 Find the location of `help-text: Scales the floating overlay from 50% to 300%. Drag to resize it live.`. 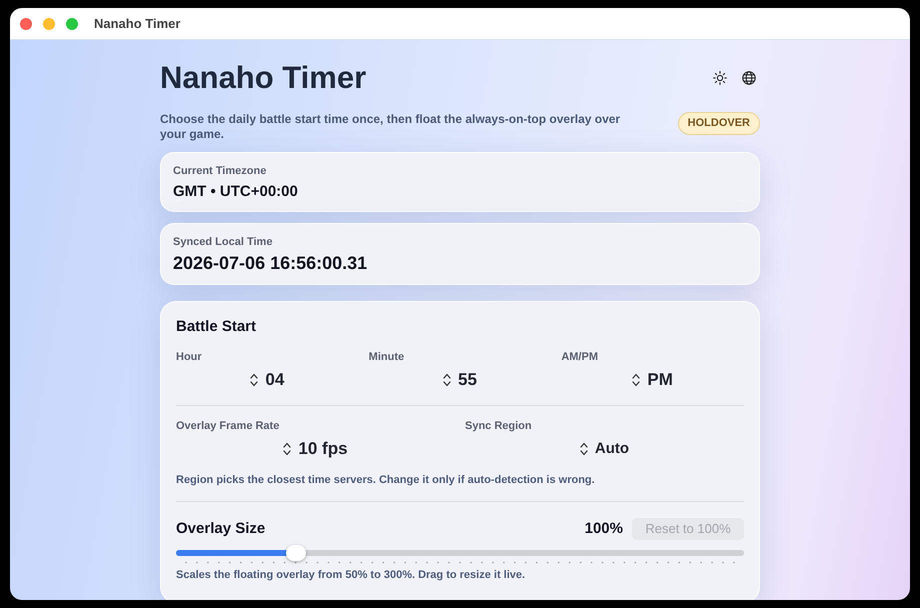

help-text: Scales the floating overlay from 50% to 300%. Drag to resize it live. is located at coordinates (351, 575).